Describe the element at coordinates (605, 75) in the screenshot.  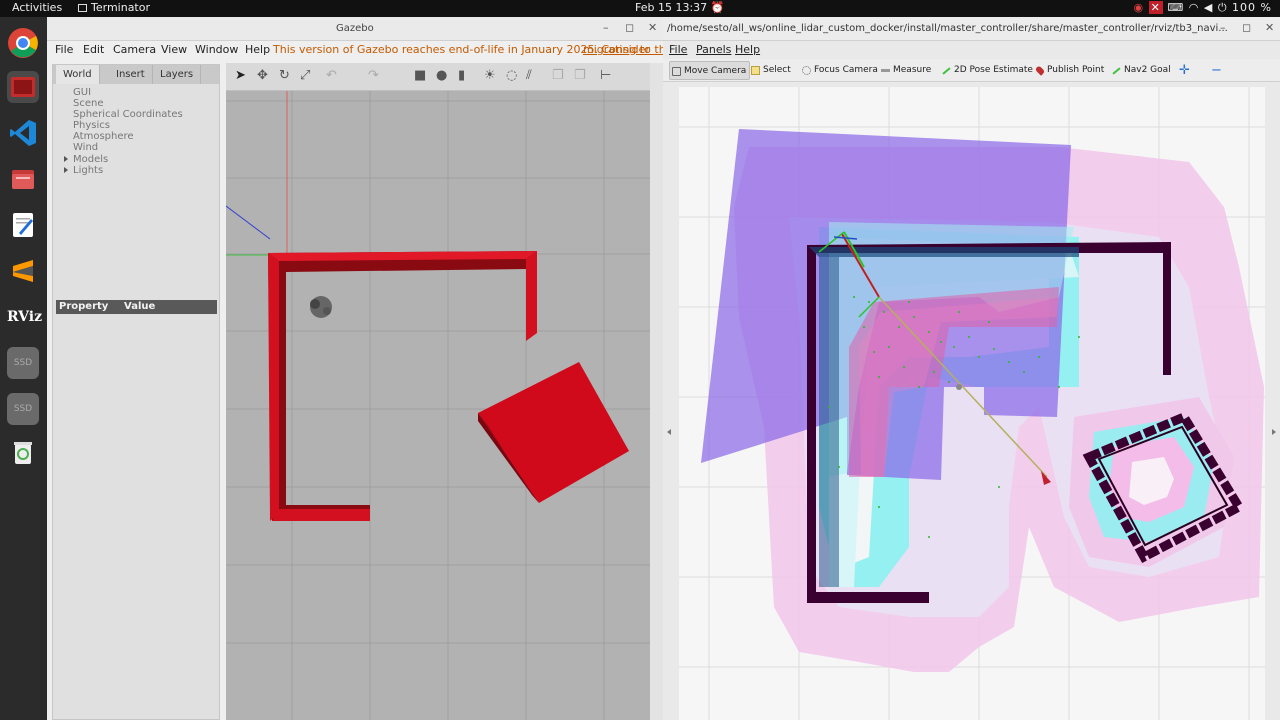
I see `align-icon: ⊢` at that location.